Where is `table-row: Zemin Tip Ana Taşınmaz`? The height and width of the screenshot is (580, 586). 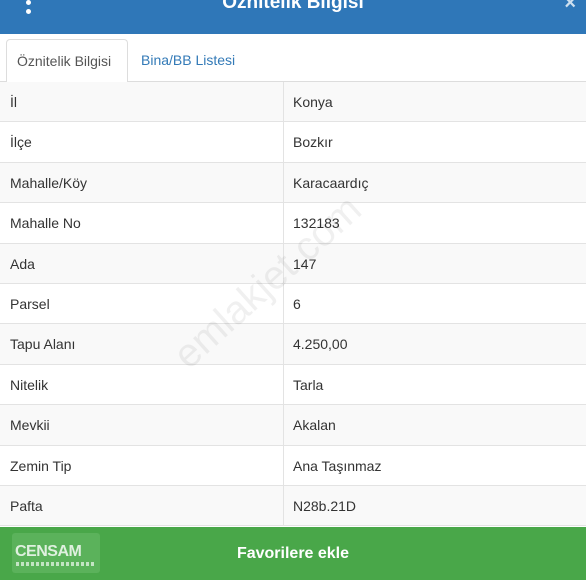
table-row: Zemin Tip Ana Taşınmaz is located at coordinates (293, 465).